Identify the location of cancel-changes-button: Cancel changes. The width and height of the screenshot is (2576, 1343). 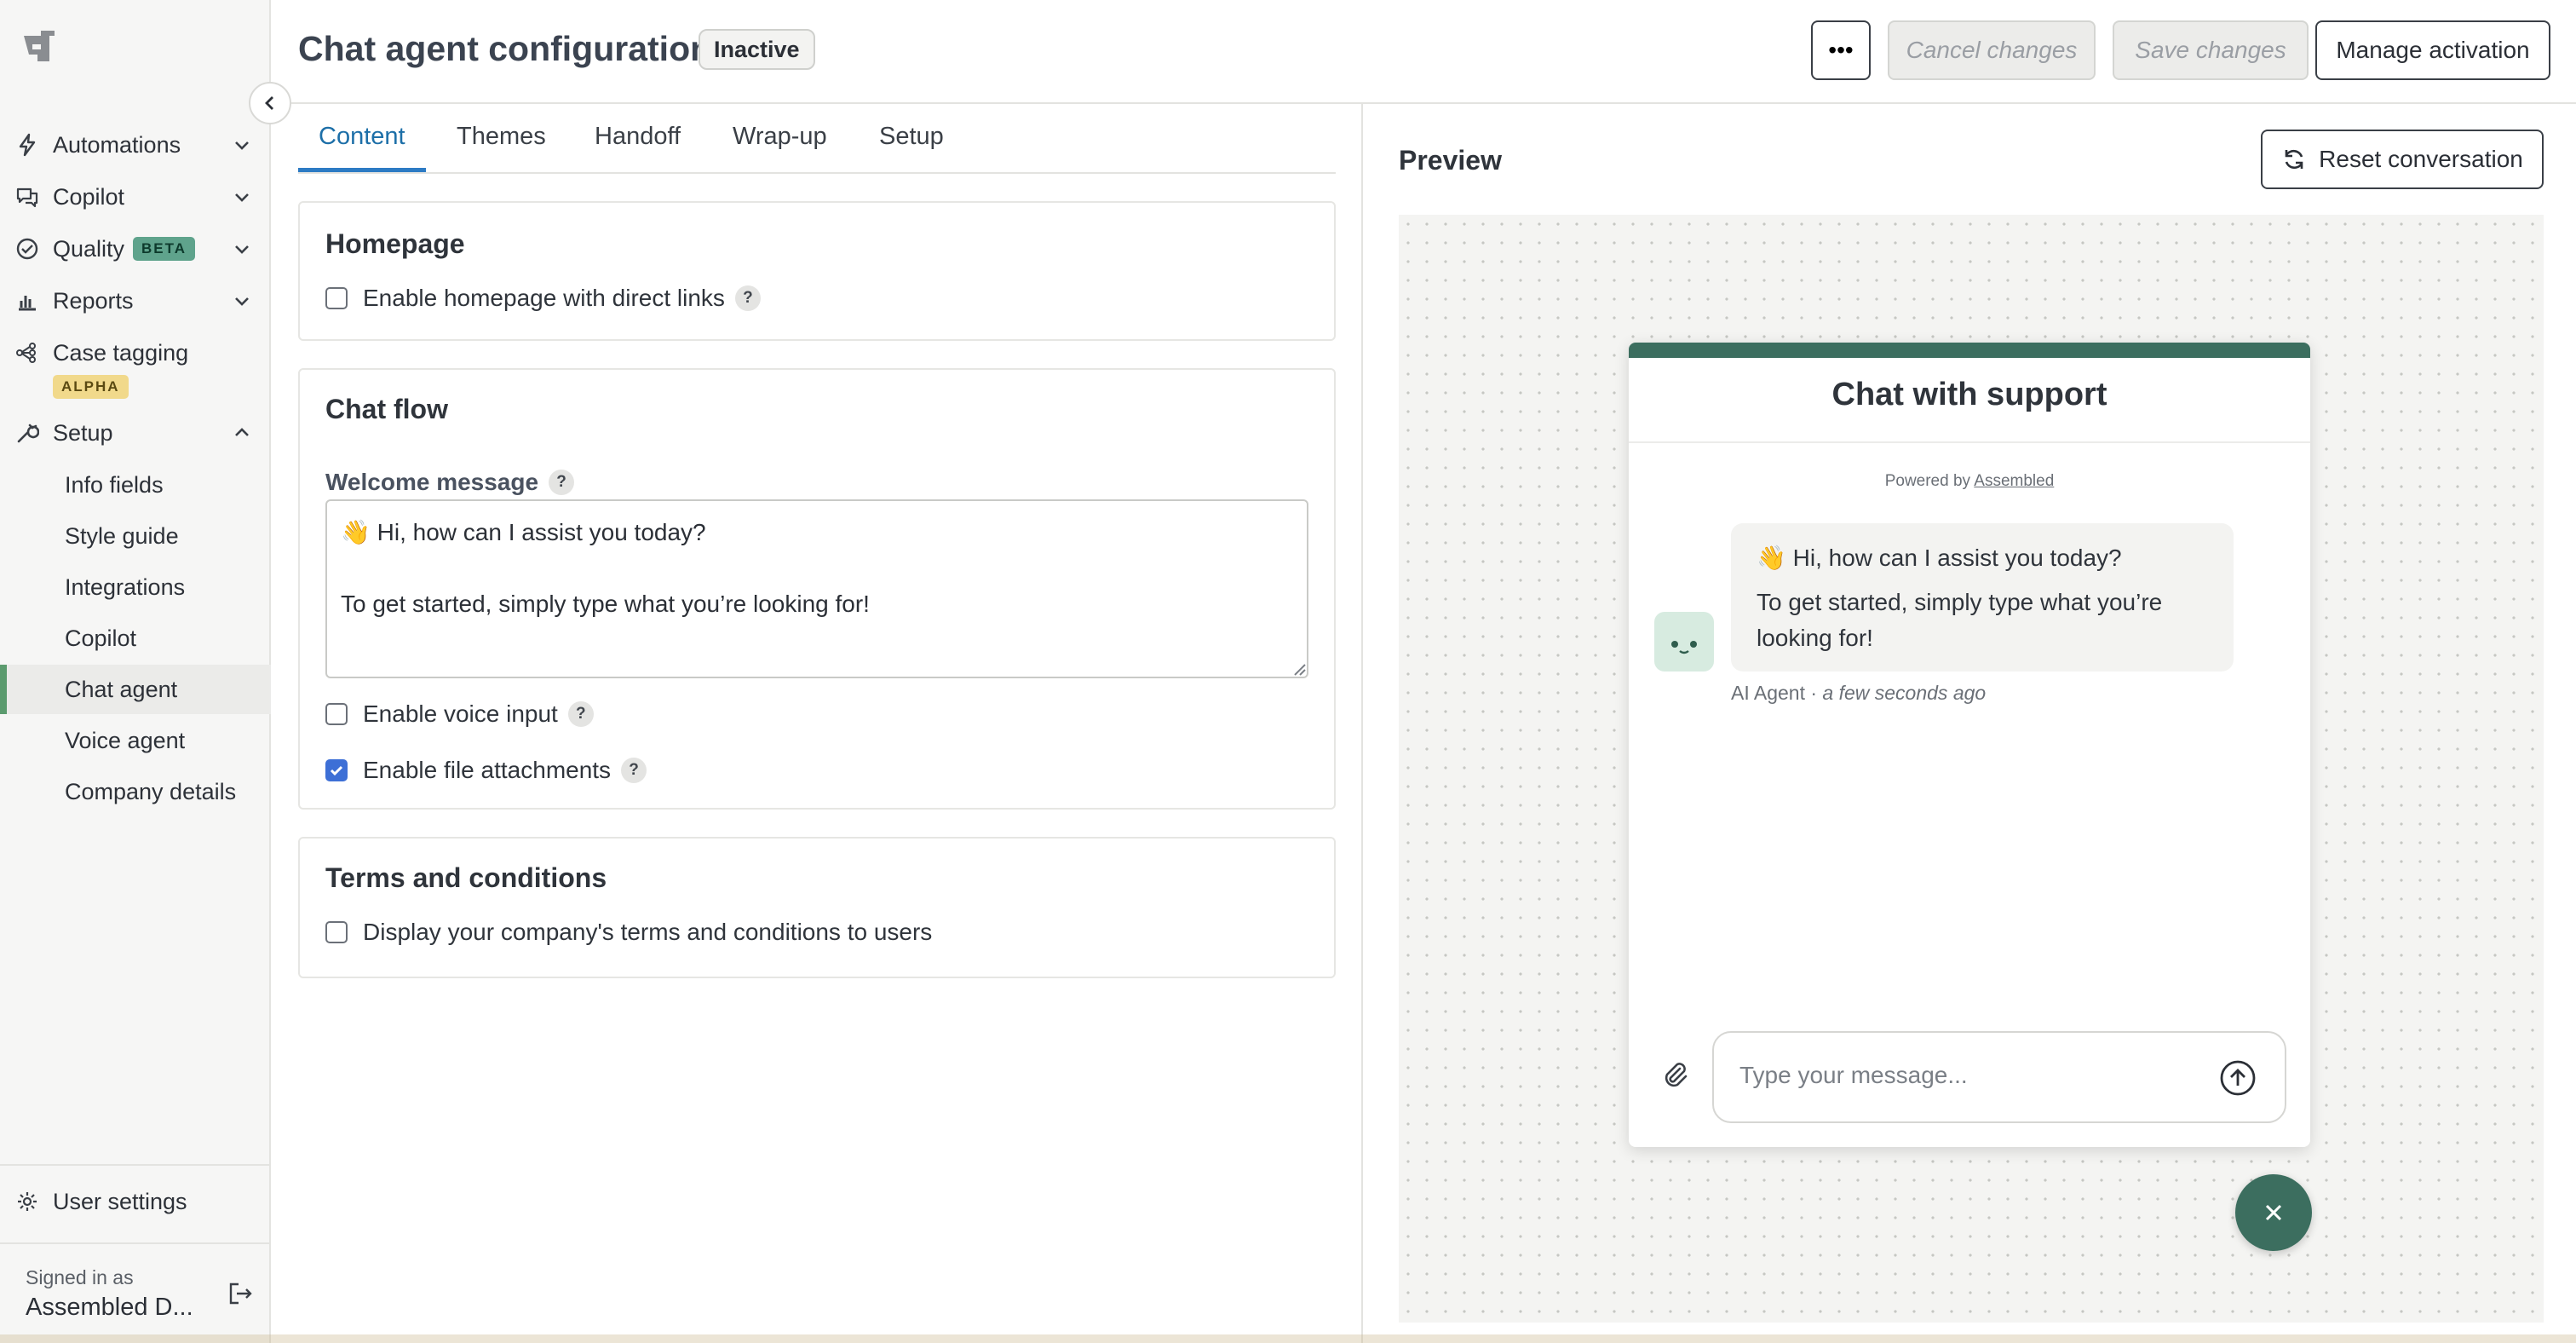
(1992, 50).